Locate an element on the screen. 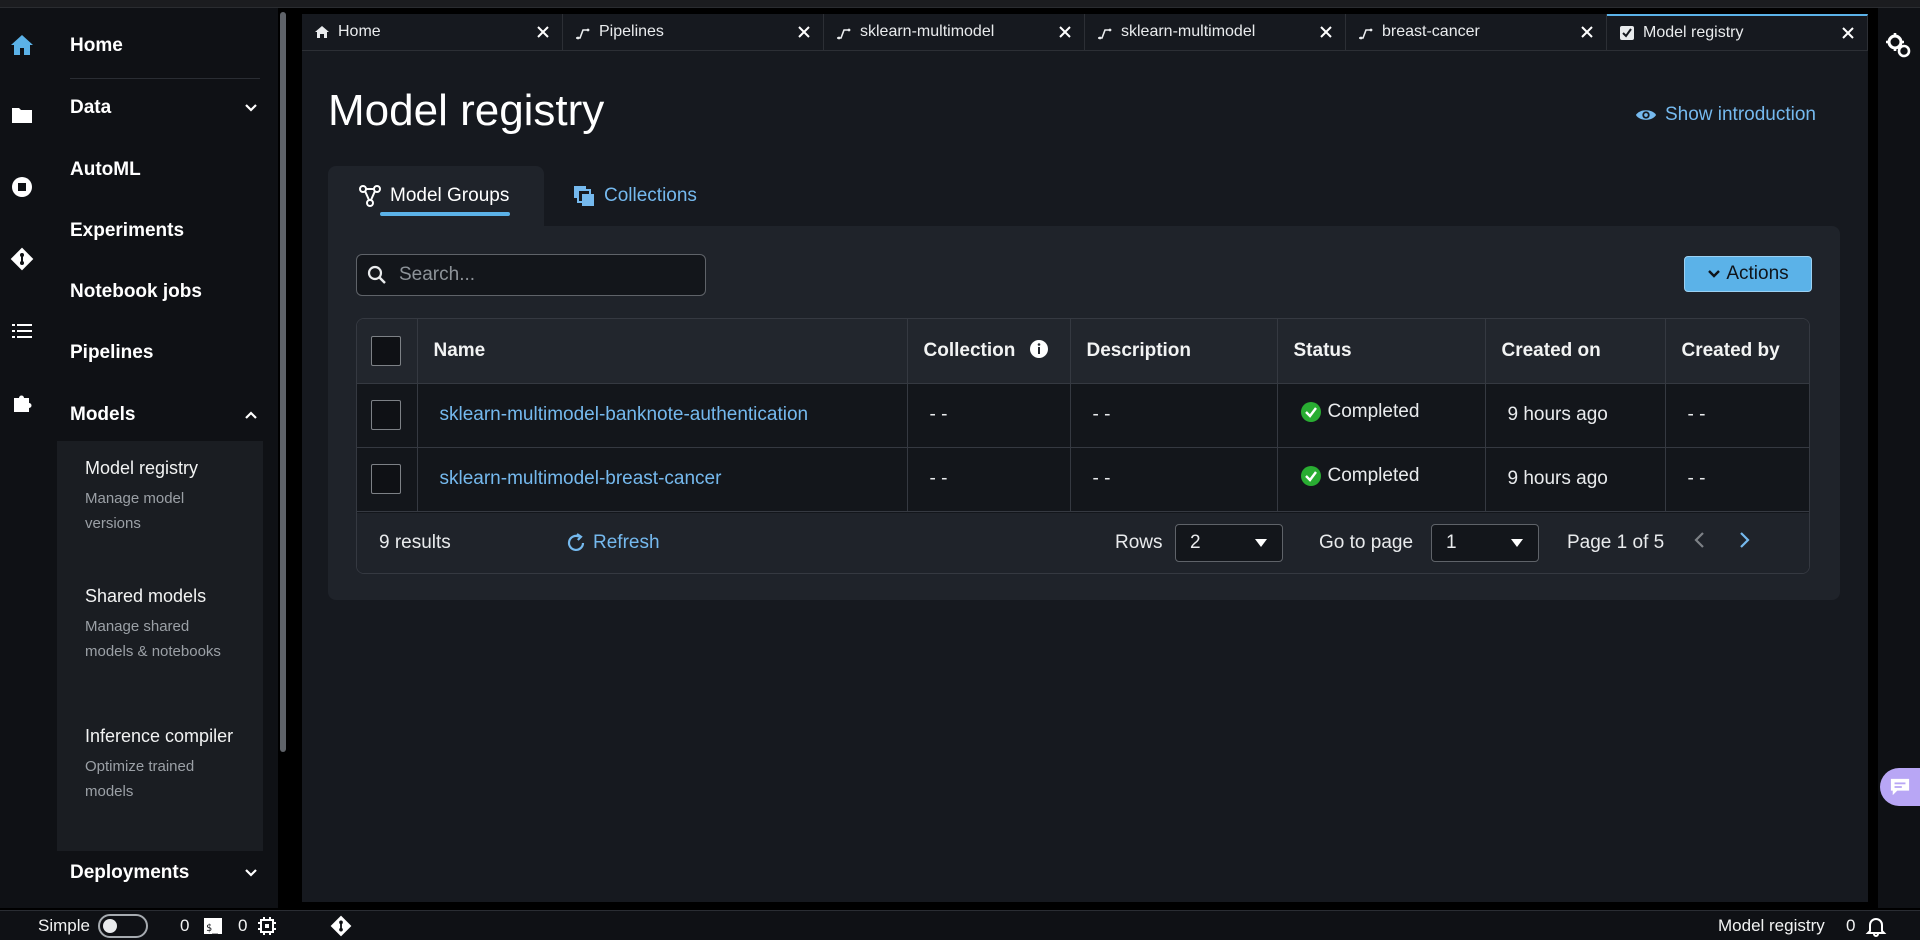 The height and width of the screenshot is (940, 1920). refresh-button: Refresh is located at coordinates (612, 543).